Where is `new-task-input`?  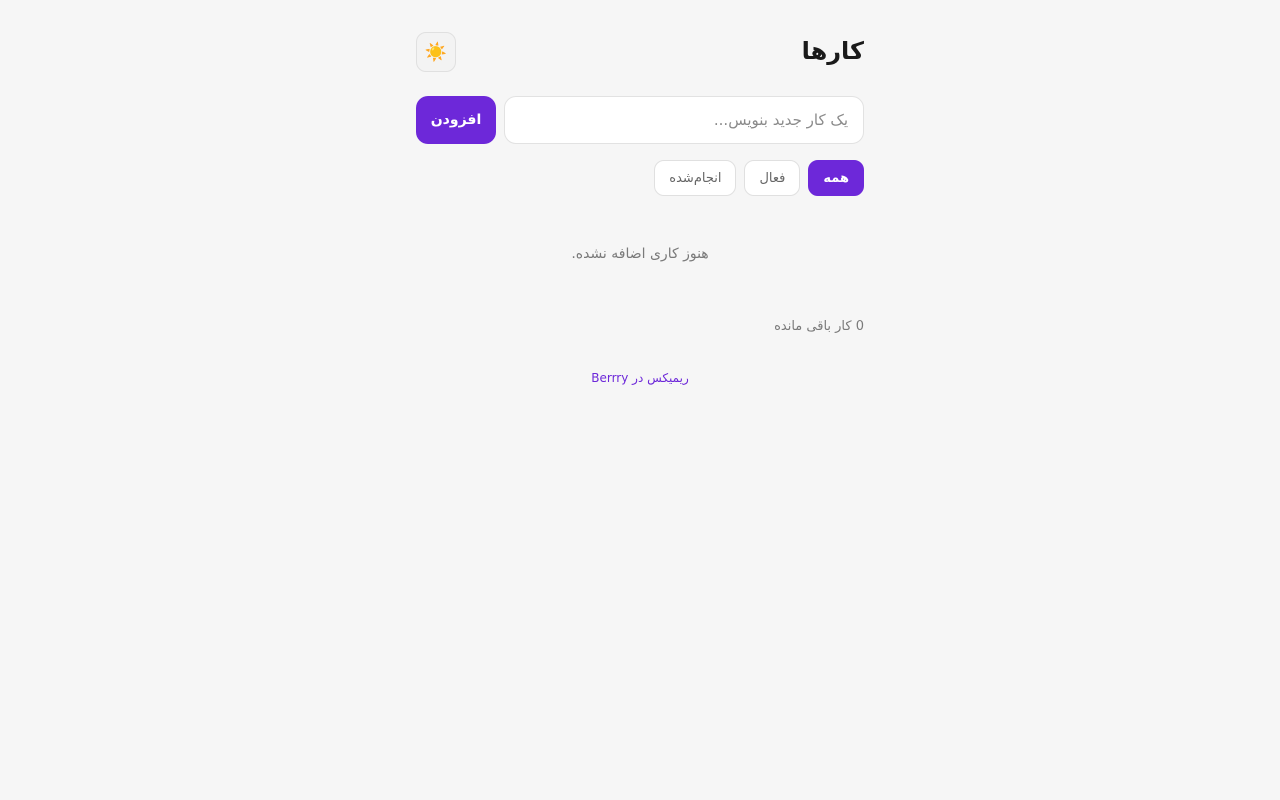
new-task-input is located at coordinates (684, 120).